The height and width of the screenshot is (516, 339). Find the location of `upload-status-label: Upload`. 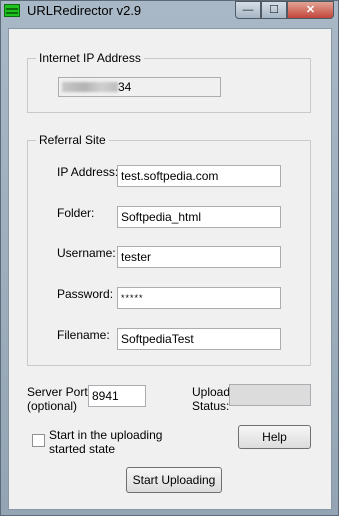

upload-status-label: Upload is located at coordinates (211, 392).